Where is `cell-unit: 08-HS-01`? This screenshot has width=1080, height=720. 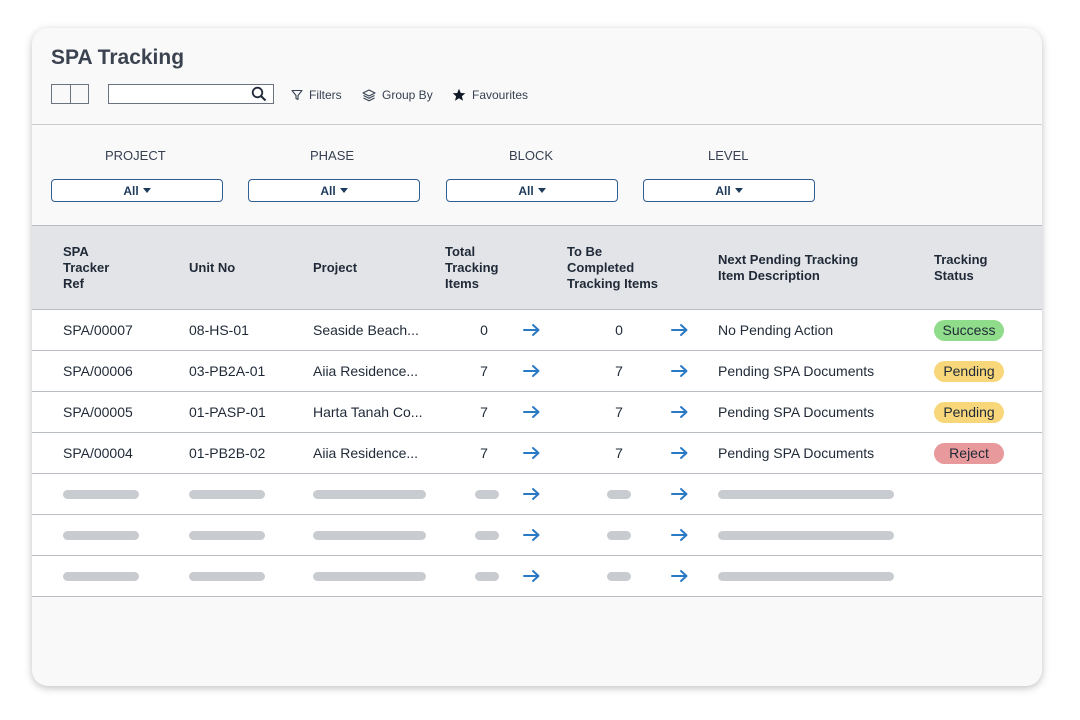 cell-unit: 08-HS-01 is located at coordinates (251, 330).